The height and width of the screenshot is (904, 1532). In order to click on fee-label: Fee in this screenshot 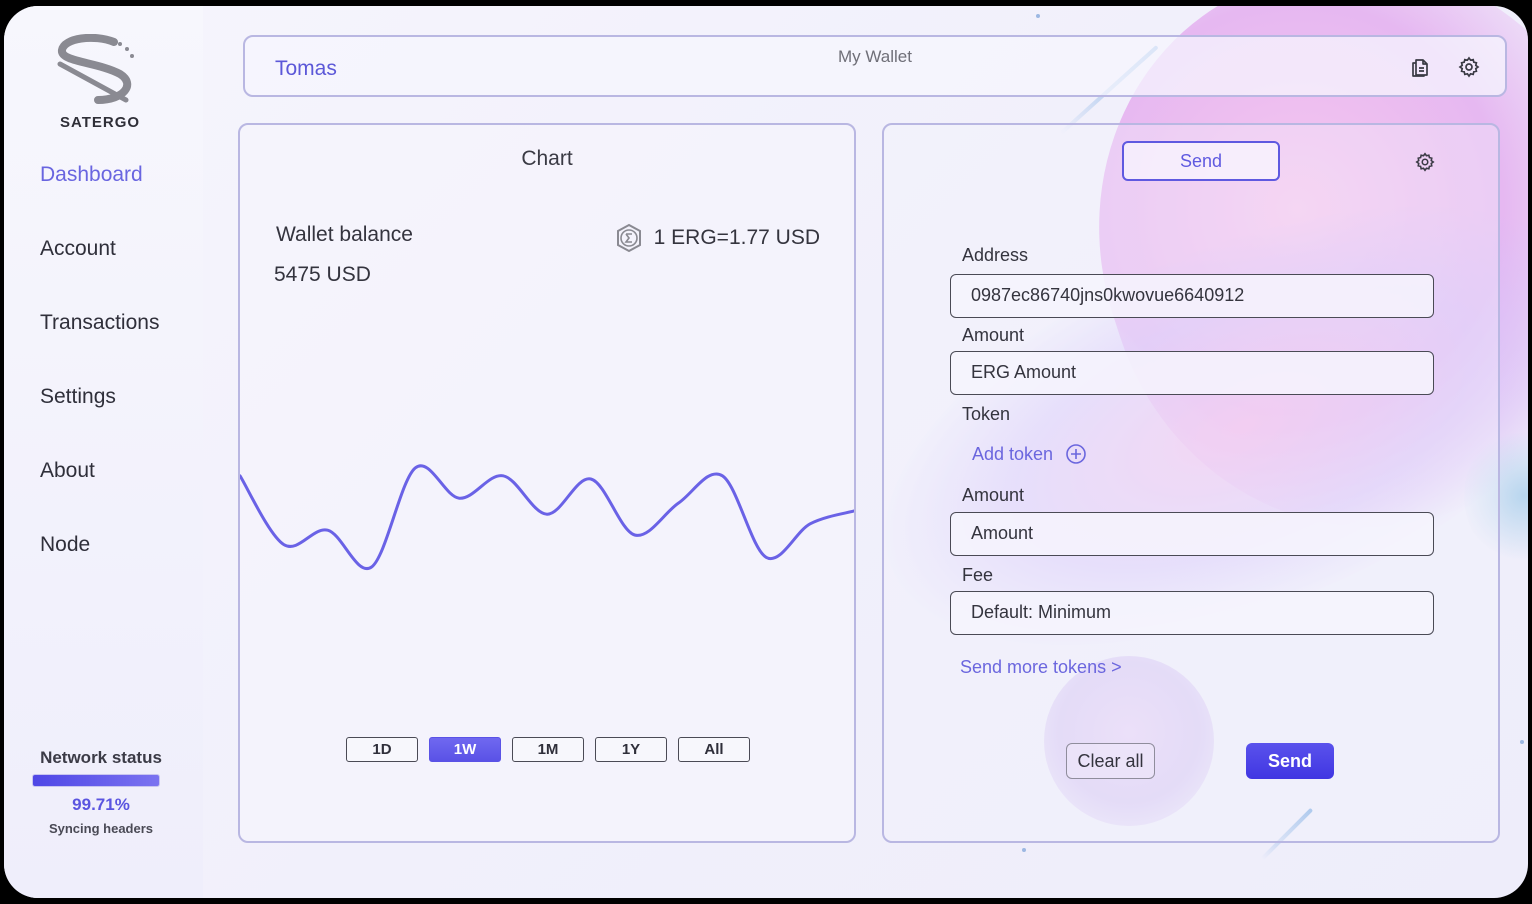, I will do `click(978, 575)`.